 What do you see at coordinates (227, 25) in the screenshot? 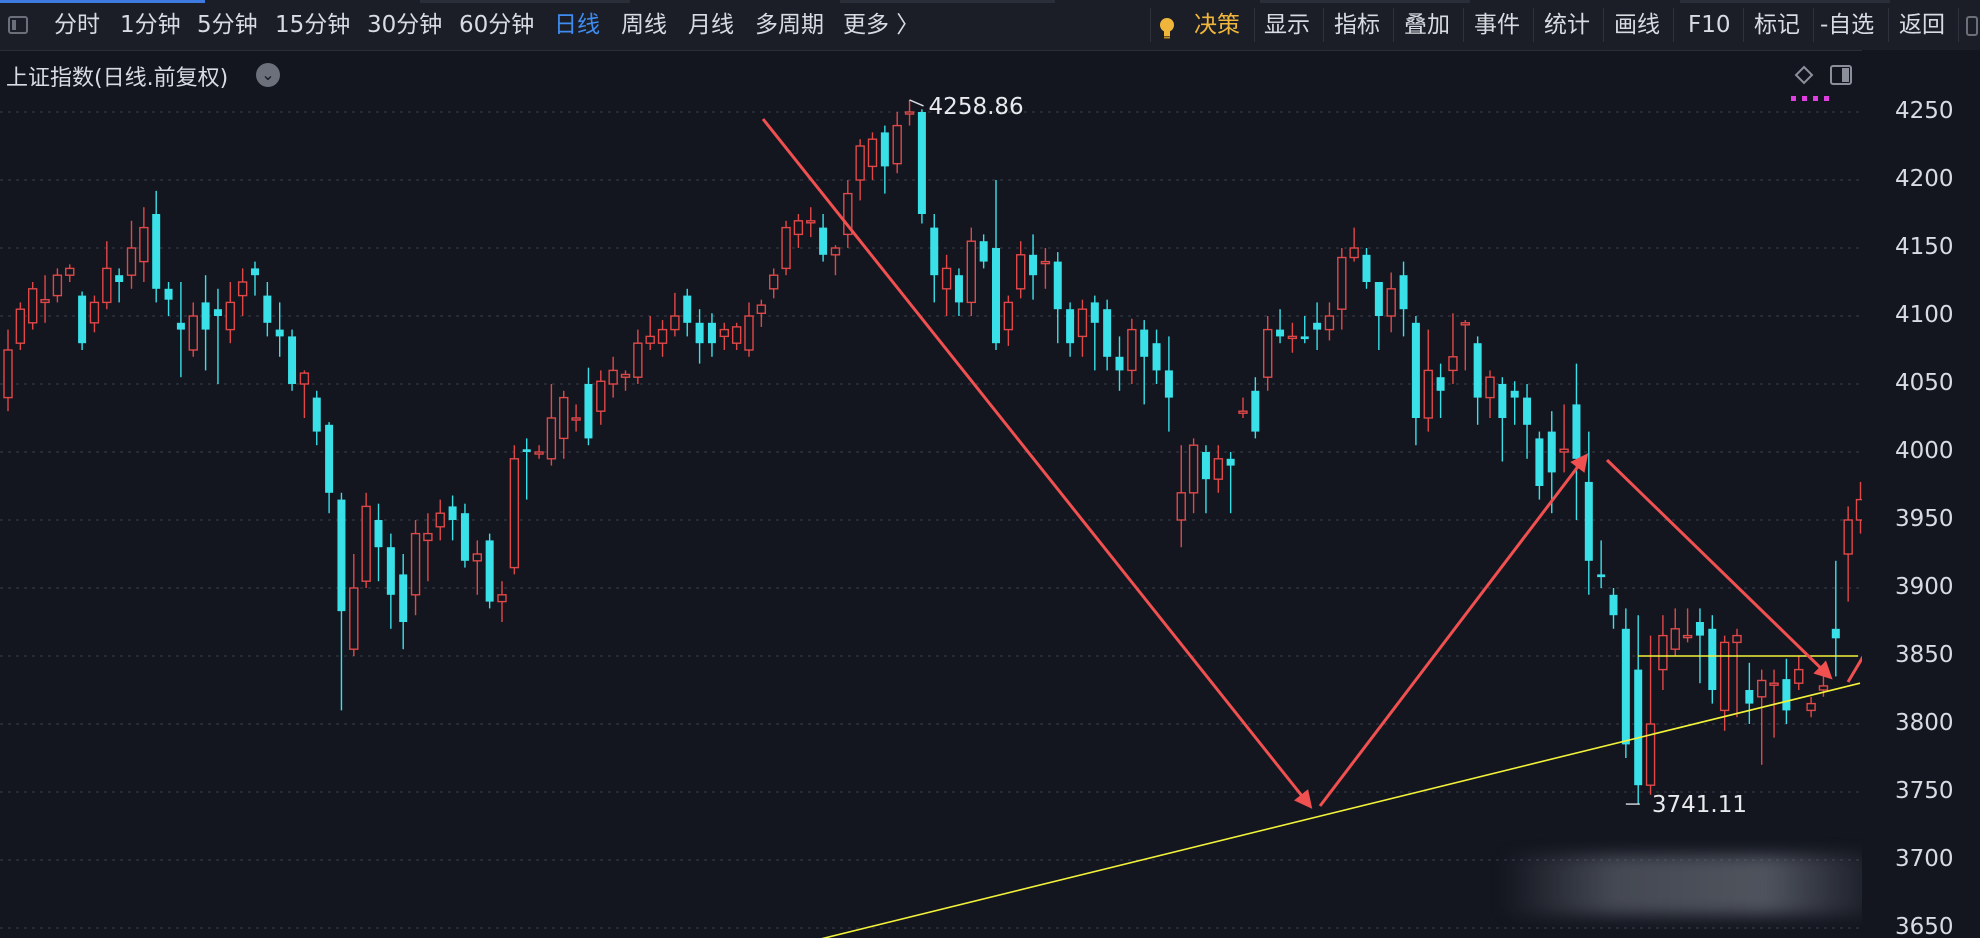
I see `tab-5min: 5分钟` at bounding box center [227, 25].